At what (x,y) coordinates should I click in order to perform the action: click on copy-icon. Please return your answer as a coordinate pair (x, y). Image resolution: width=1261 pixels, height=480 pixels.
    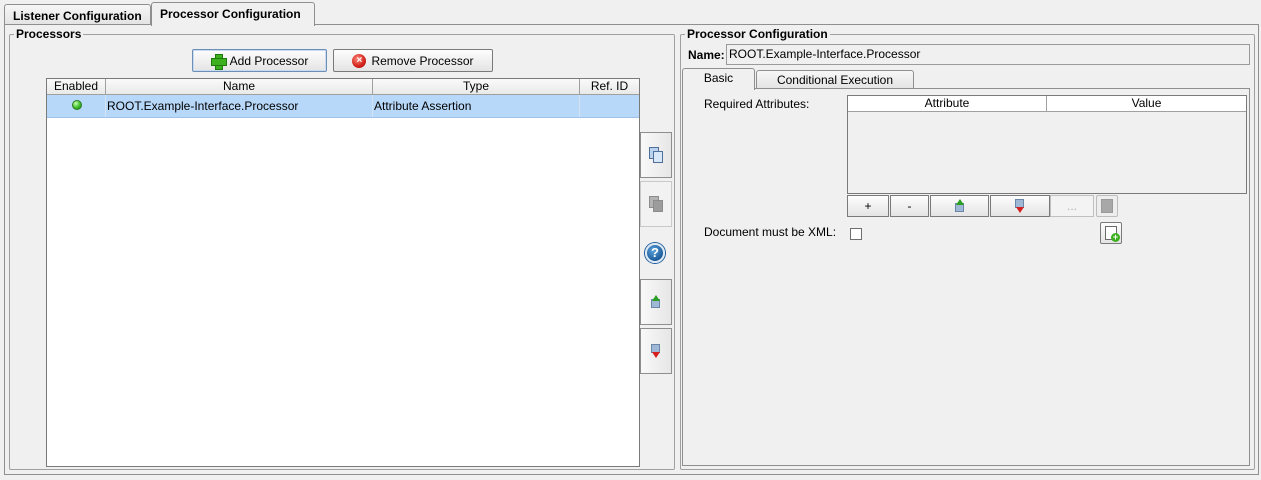
    Looking at the image, I should click on (656, 155).